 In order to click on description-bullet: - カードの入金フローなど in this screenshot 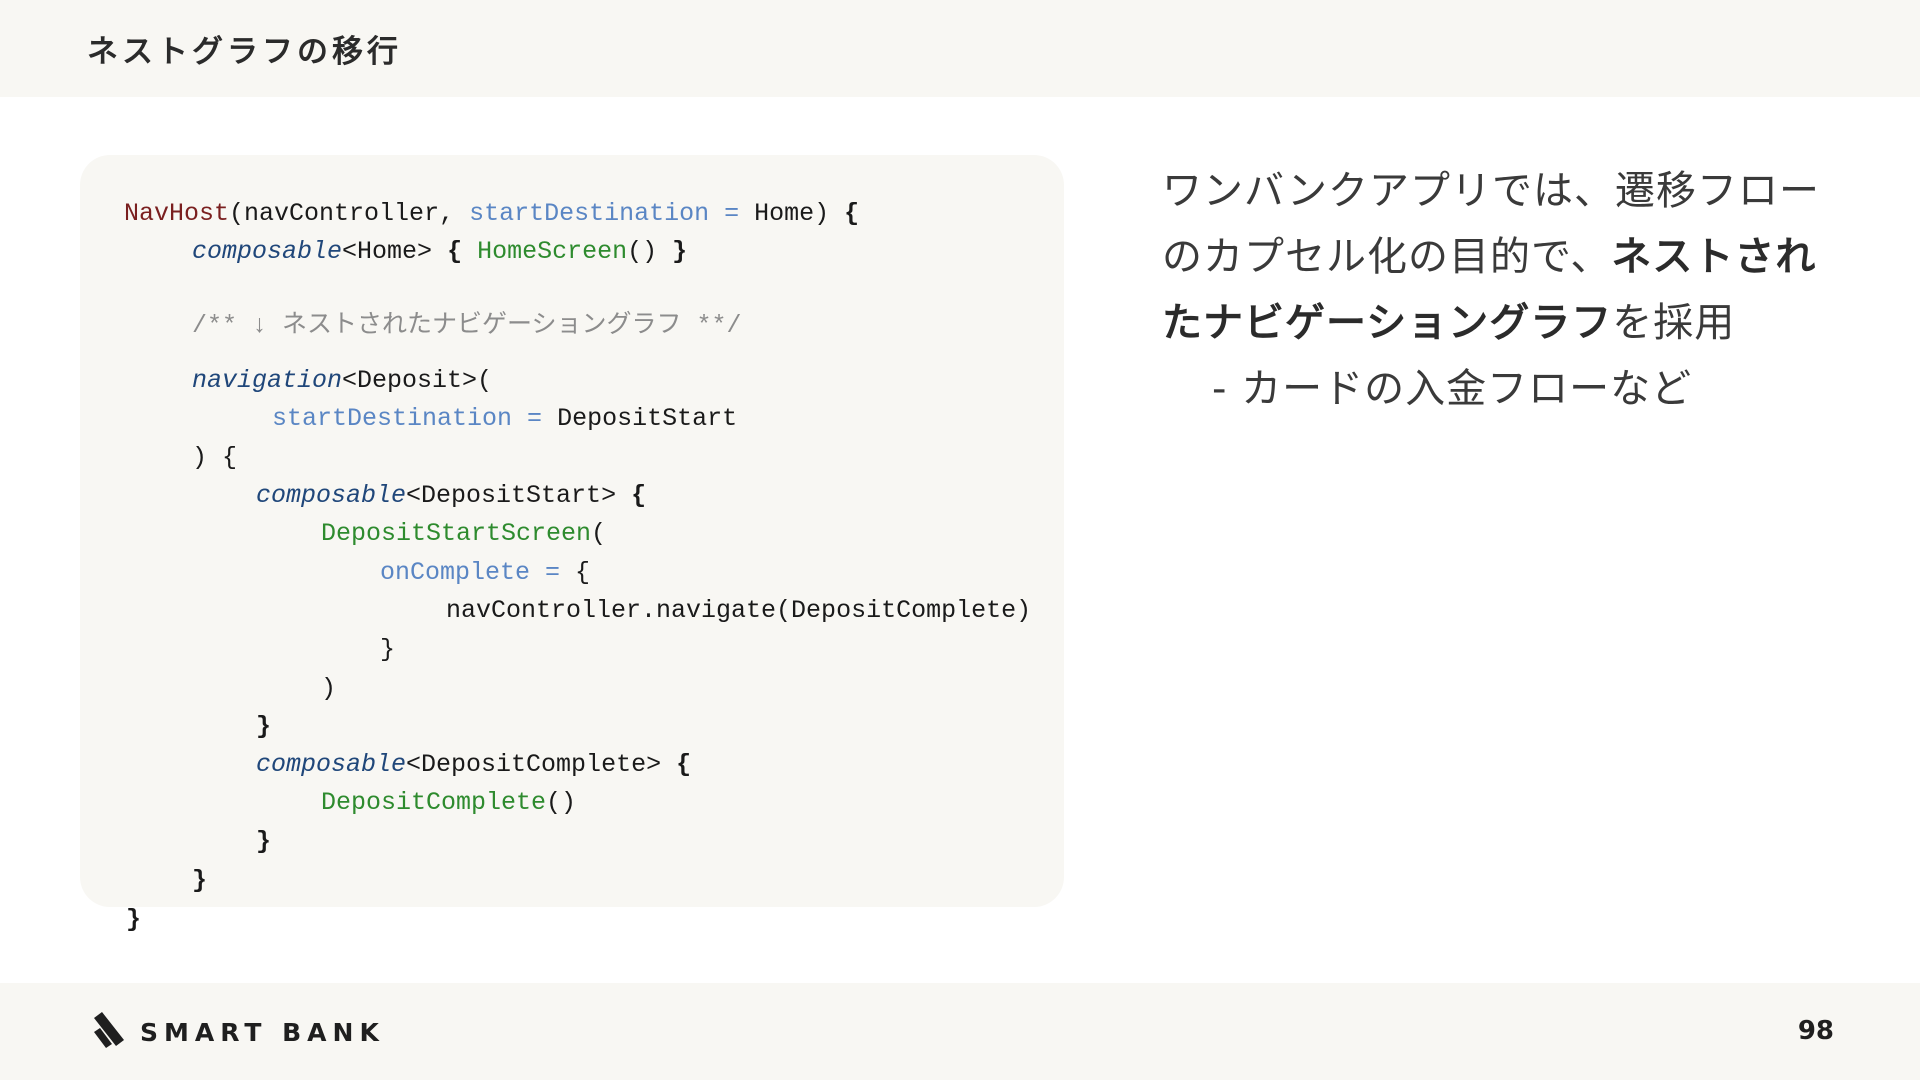, I will do `click(1452, 389)`.